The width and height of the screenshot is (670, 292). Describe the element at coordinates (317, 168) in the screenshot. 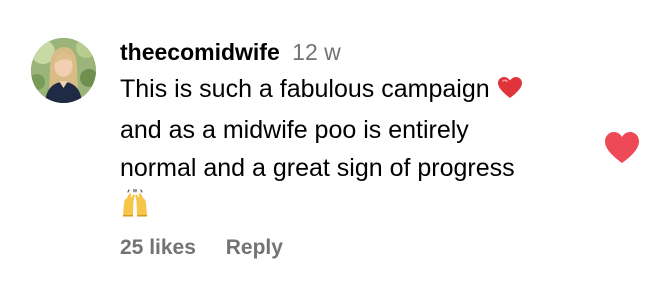

I see `comment-text-line-3-text: normal and a great sign of progress` at that location.